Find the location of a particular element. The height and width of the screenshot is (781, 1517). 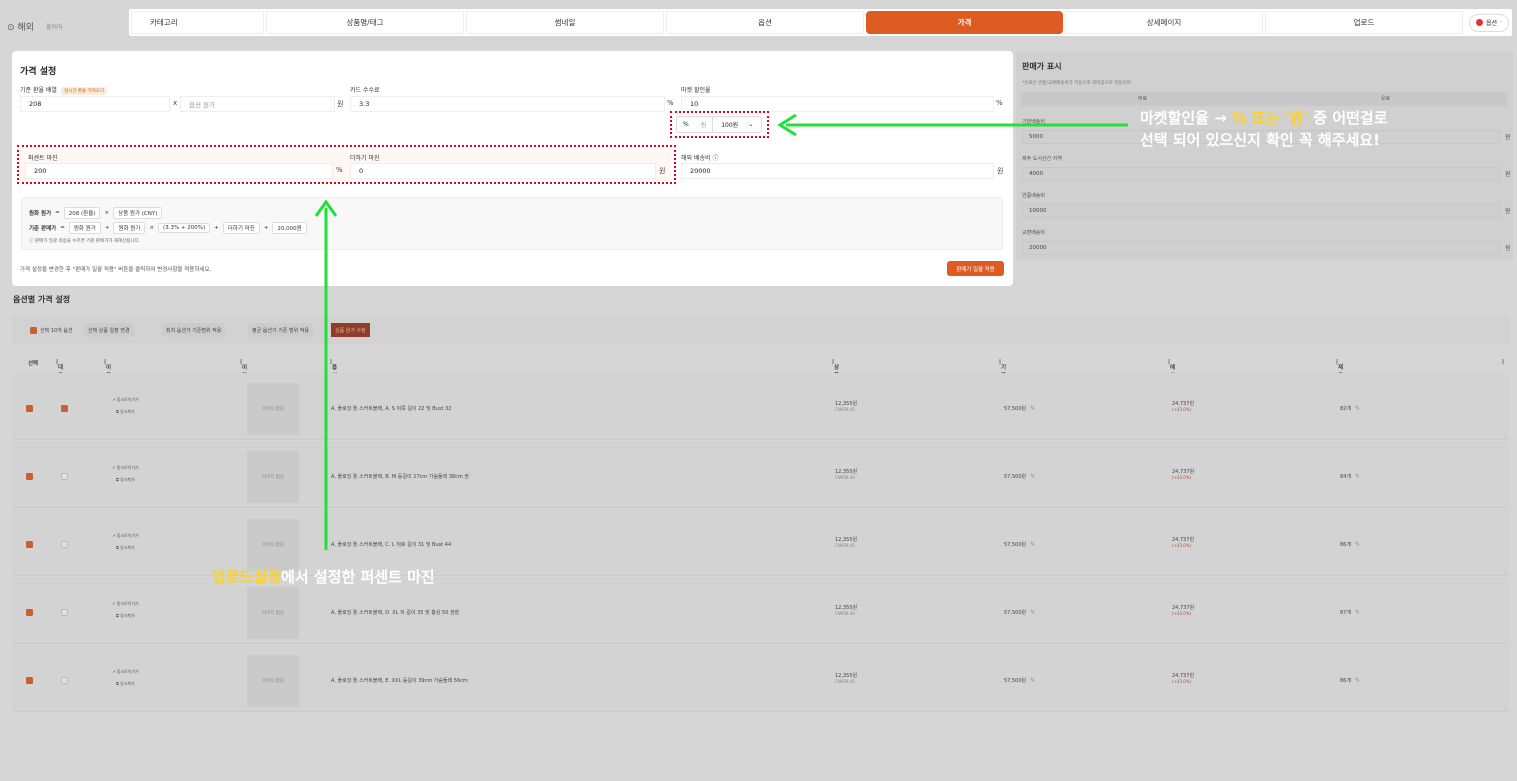

arrow-up-annotation is located at coordinates (326, 374).